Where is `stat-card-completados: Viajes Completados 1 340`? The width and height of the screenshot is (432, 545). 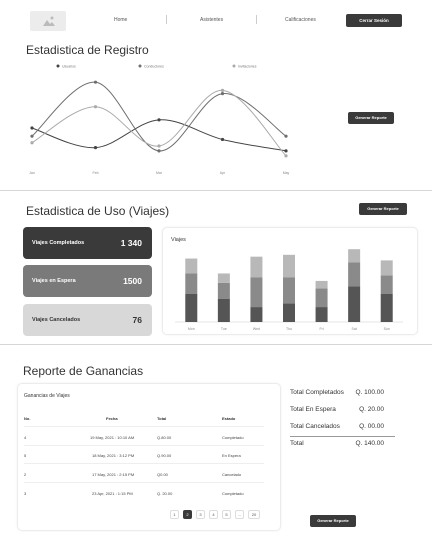 stat-card-completados: Viajes Completados 1 340 is located at coordinates (87, 243).